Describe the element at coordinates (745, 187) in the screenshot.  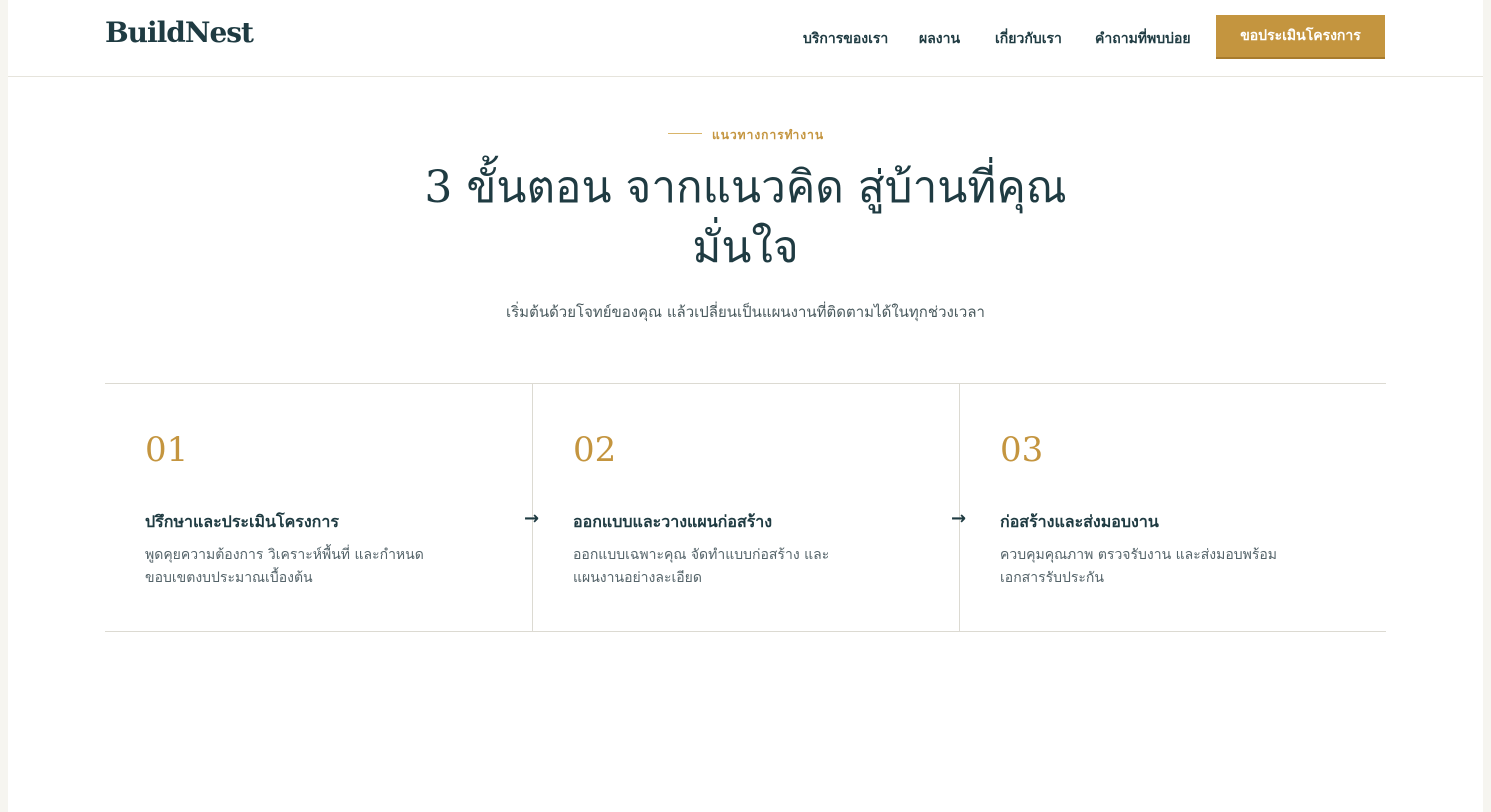
I see `section-title-line-1: 3 ขั้นตอน จากแนวคิด สู่บ้านที่คุณ` at that location.